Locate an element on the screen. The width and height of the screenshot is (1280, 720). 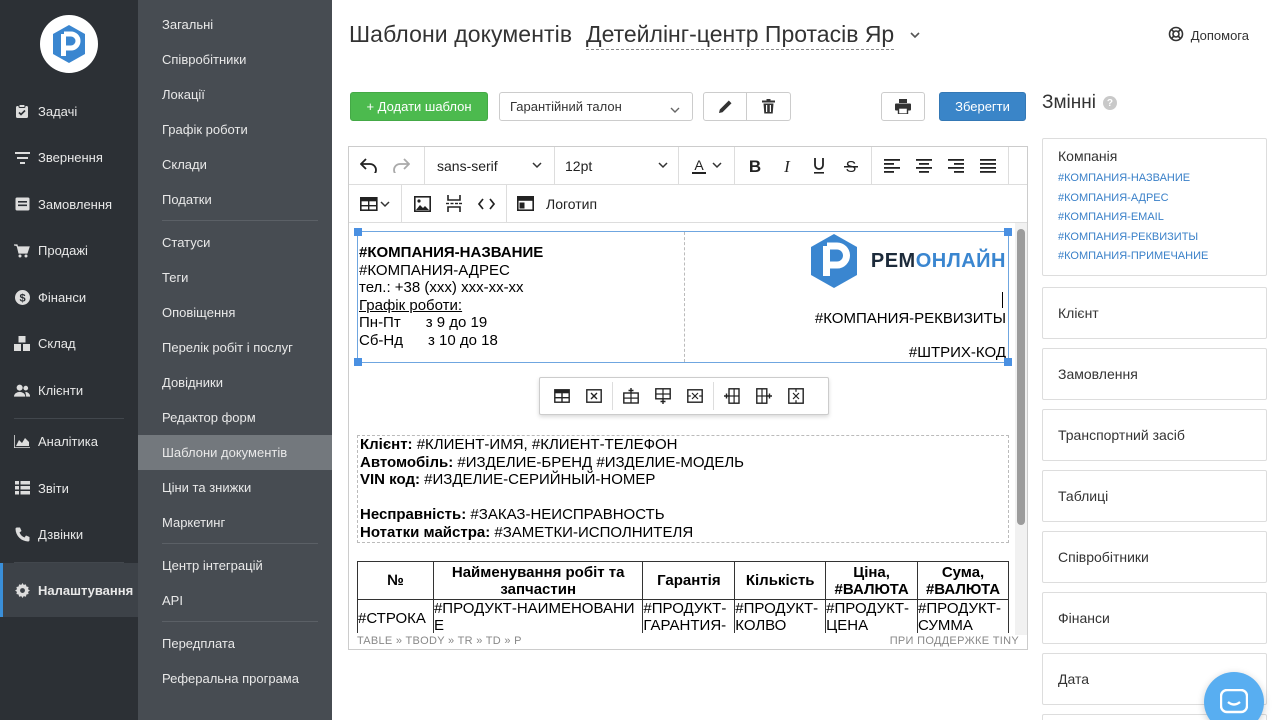
delete-col-button is located at coordinates (796, 396).